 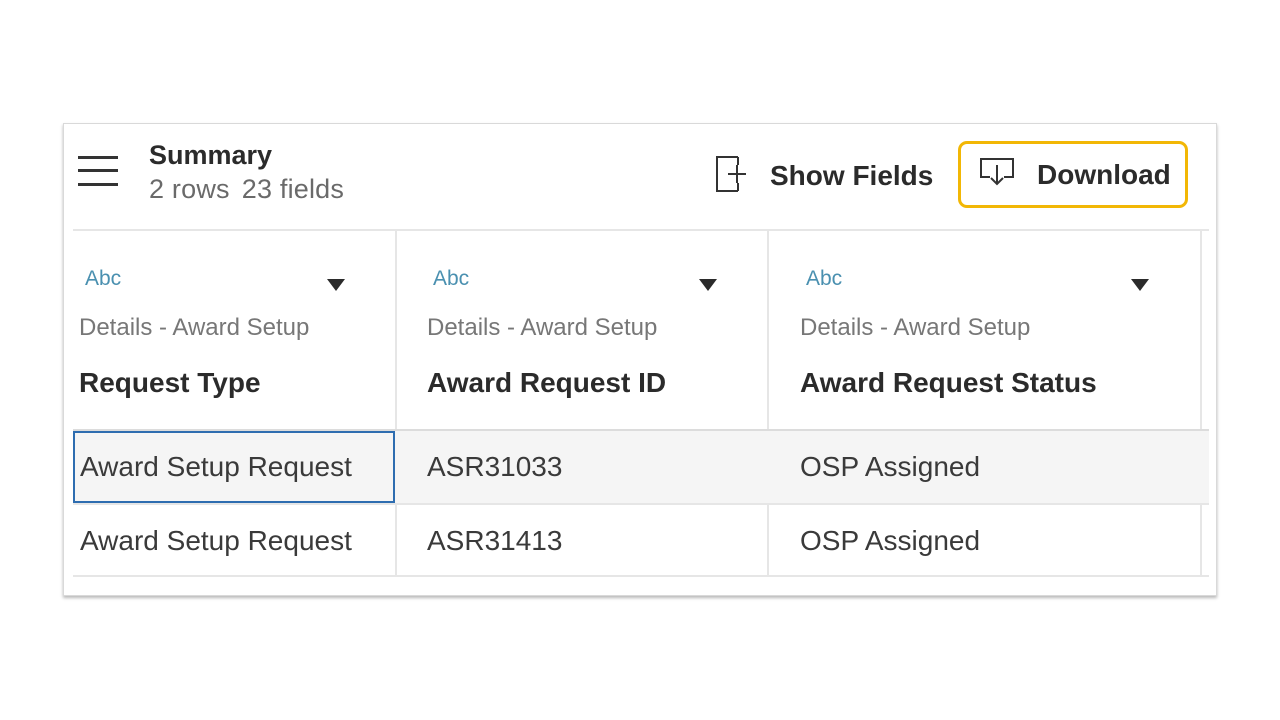 I want to click on panel-subtitle: 2 rows 23 fields, so click(x=246, y=189).